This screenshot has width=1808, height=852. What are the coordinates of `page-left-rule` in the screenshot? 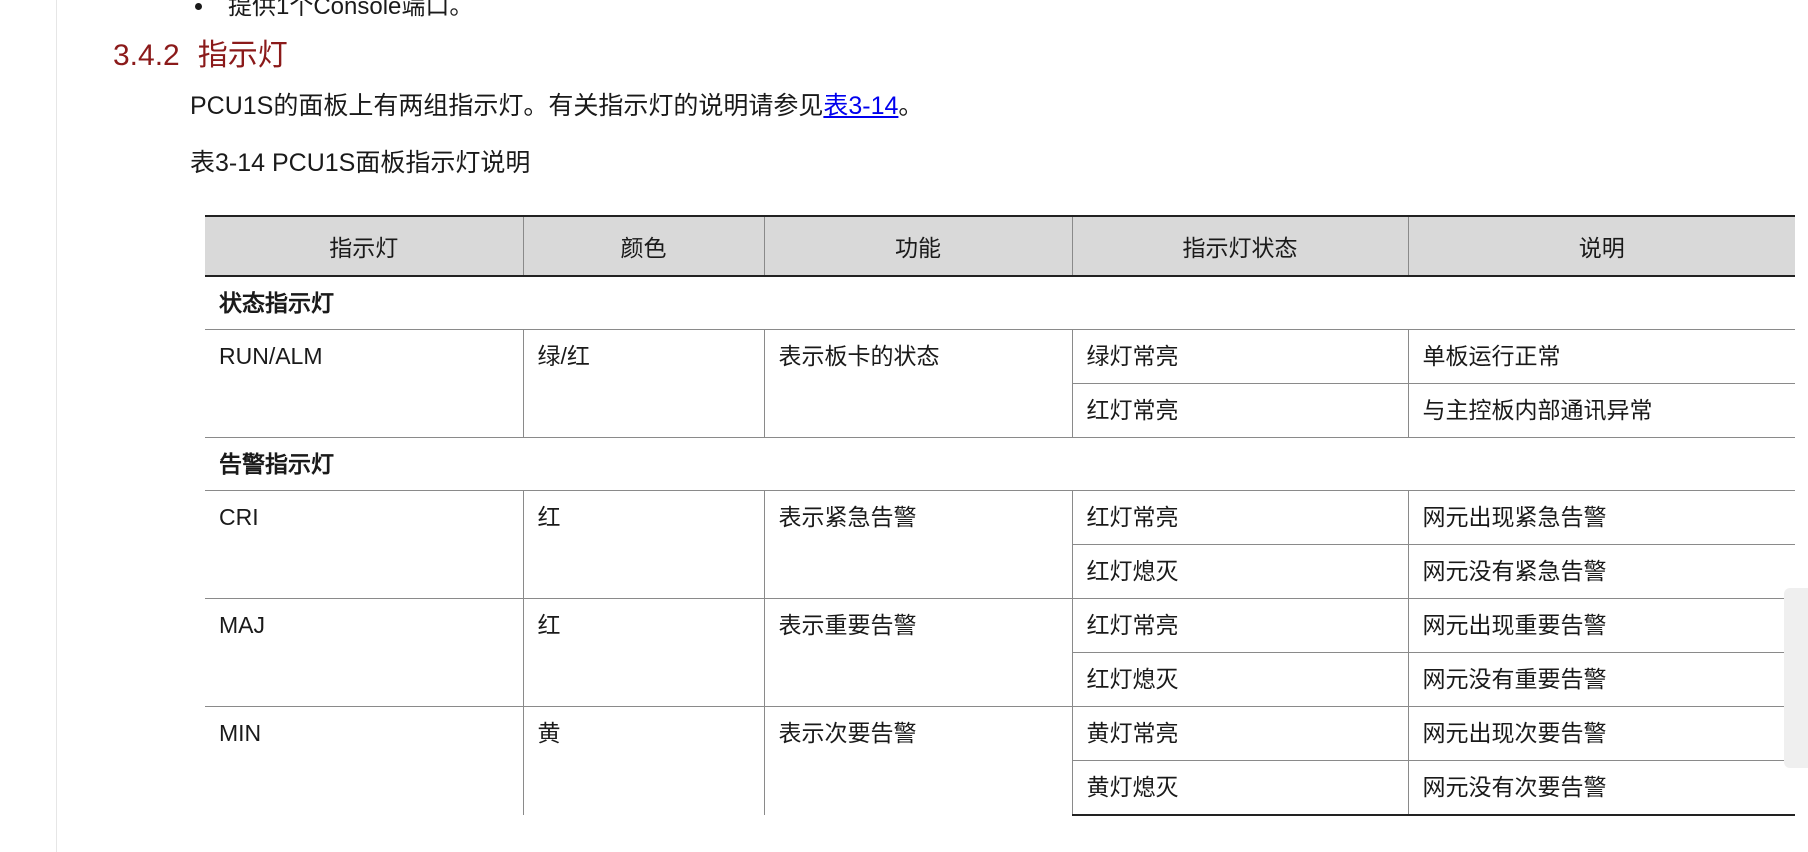 It's located at (56, 426).